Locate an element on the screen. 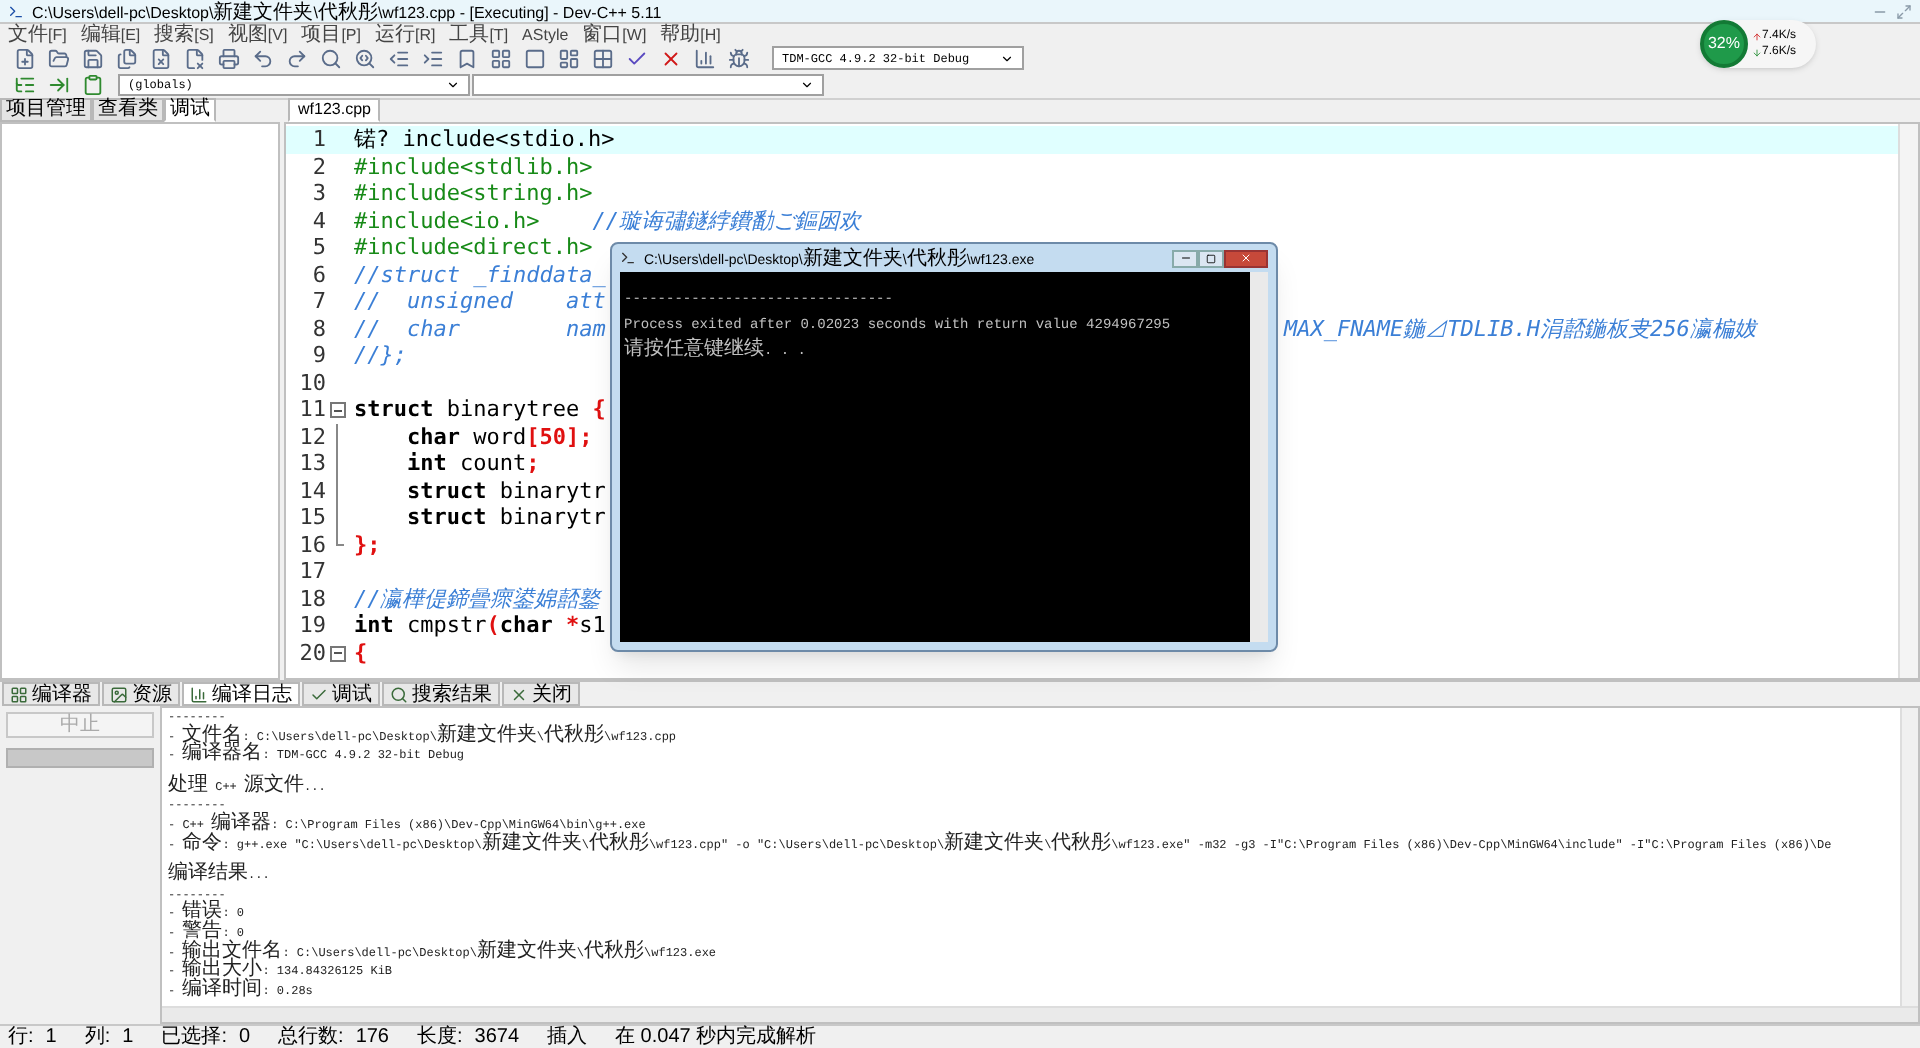  line-number: 3 is located at coordinates (318, 193).